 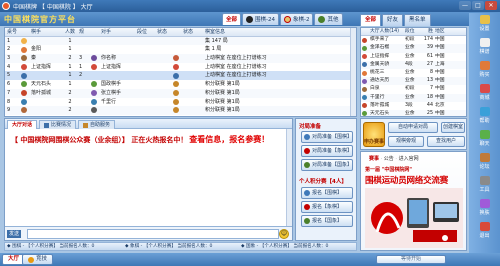 I want to click on player-name: 落叶孤城, so click(x=46, y=93).